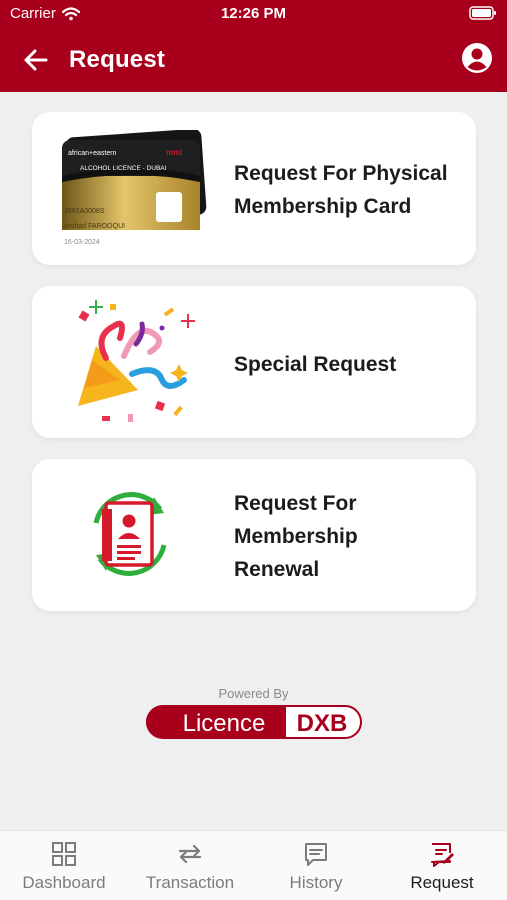 The height and width of the screenshot is (900, 507). What do you see at coordinates (190, 882) in the screenshot?
I see `tab-label: Transaction` at bounding box center [190, 882].